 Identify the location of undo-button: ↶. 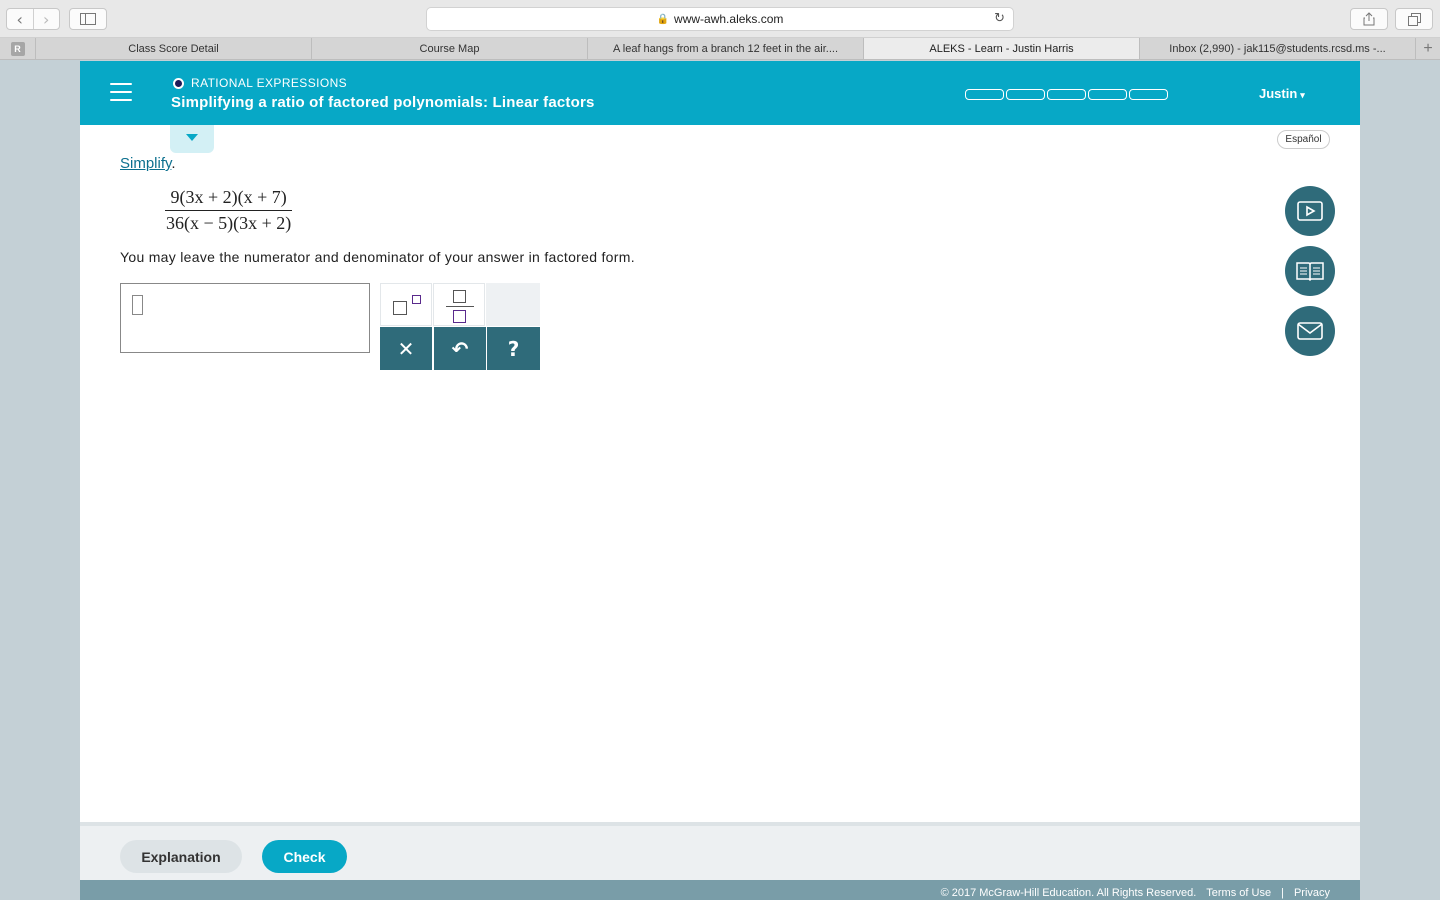
(460, 348).